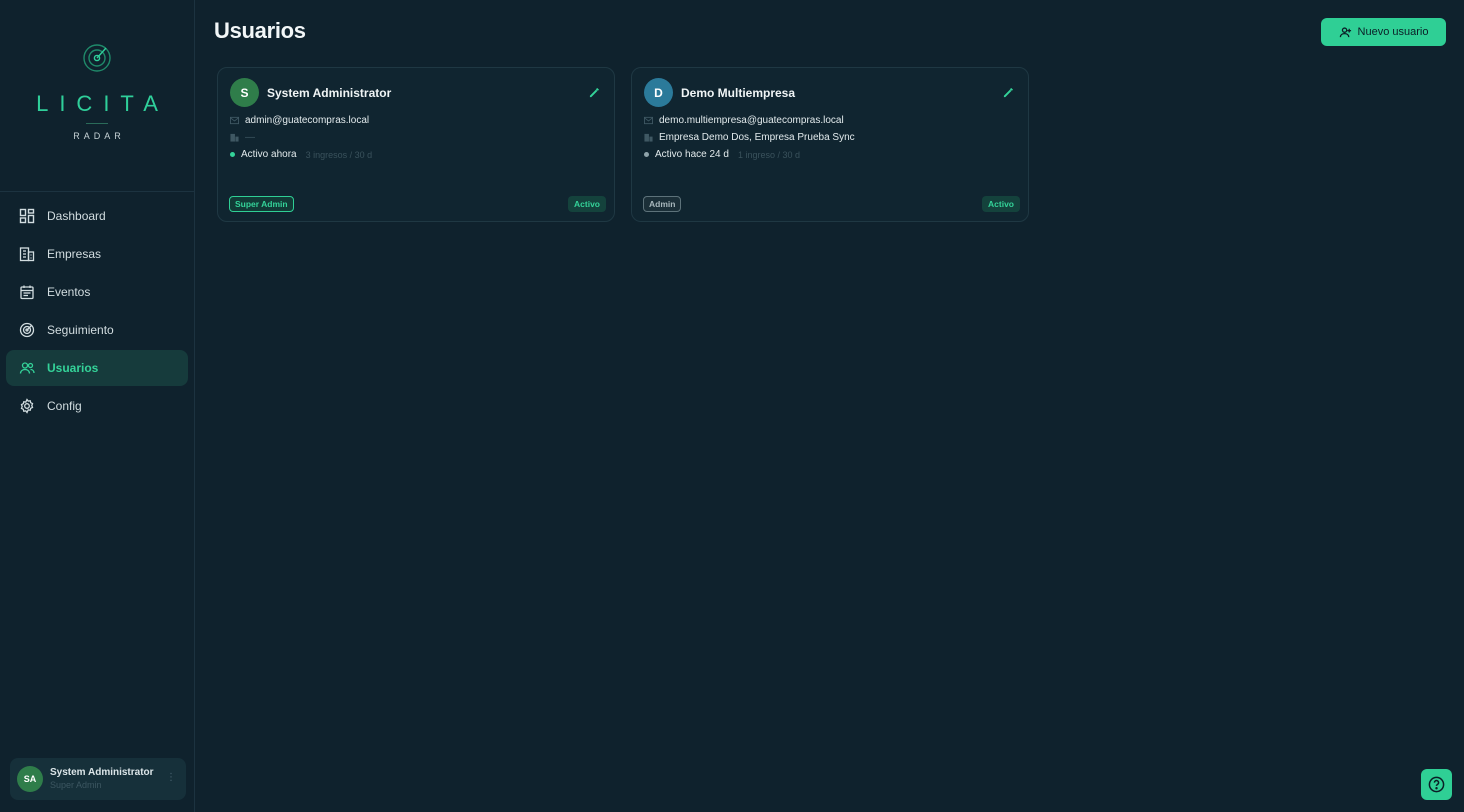 Image resolution: width=1464 pixels, height=812 pixels. Describe the element at coordinates (307, 120) in the screenshot. I see `user-email: admin@guatecompras.local` at that location.